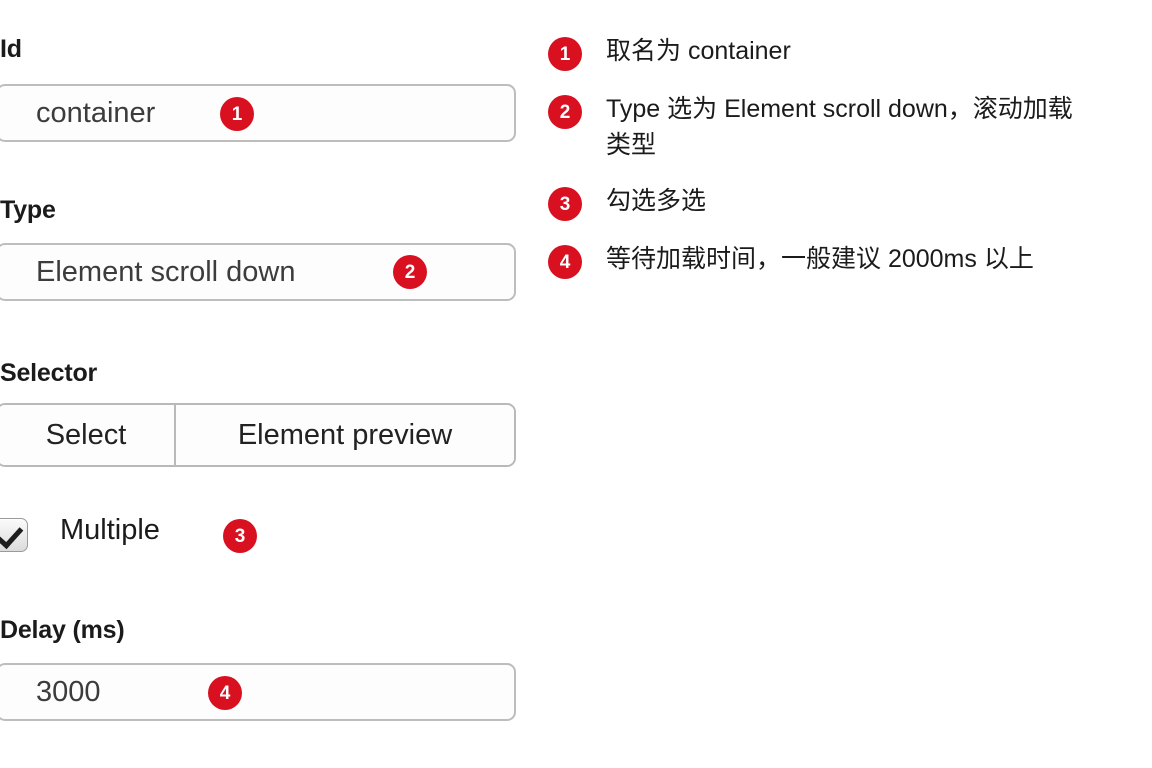 The height and width of the screenshot is (768, 1152). Describe the element at coordinates (96, 112) in the screenshot. I see `id-input-value: container` at that location.